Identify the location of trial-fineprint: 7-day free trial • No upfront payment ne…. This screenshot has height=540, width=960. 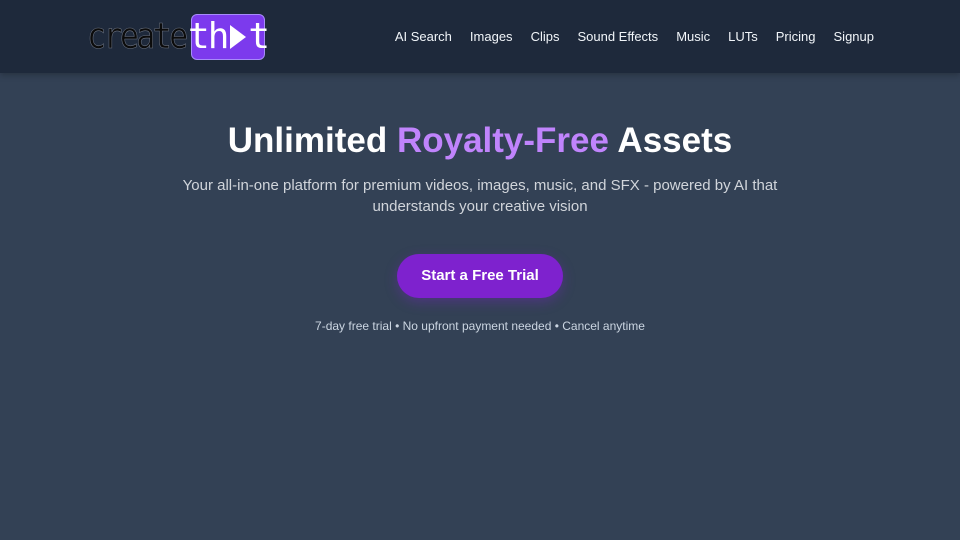
(480, 326).